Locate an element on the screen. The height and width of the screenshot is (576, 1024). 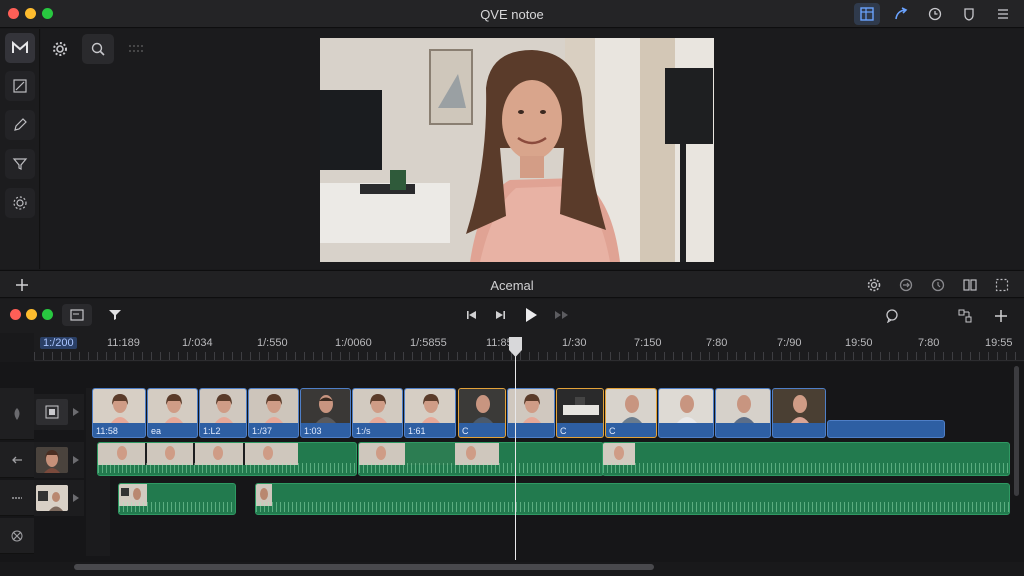
video-clip: 1:61 is located at coordinates (430, 413).